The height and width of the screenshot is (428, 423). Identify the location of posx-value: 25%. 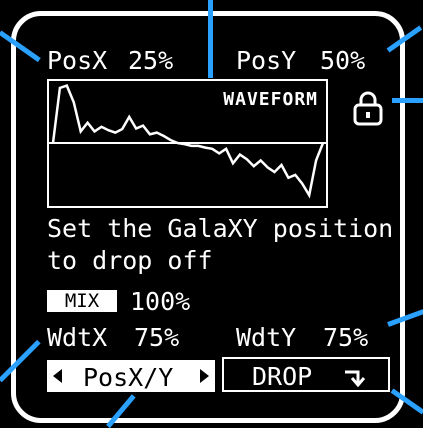
(151, 60).